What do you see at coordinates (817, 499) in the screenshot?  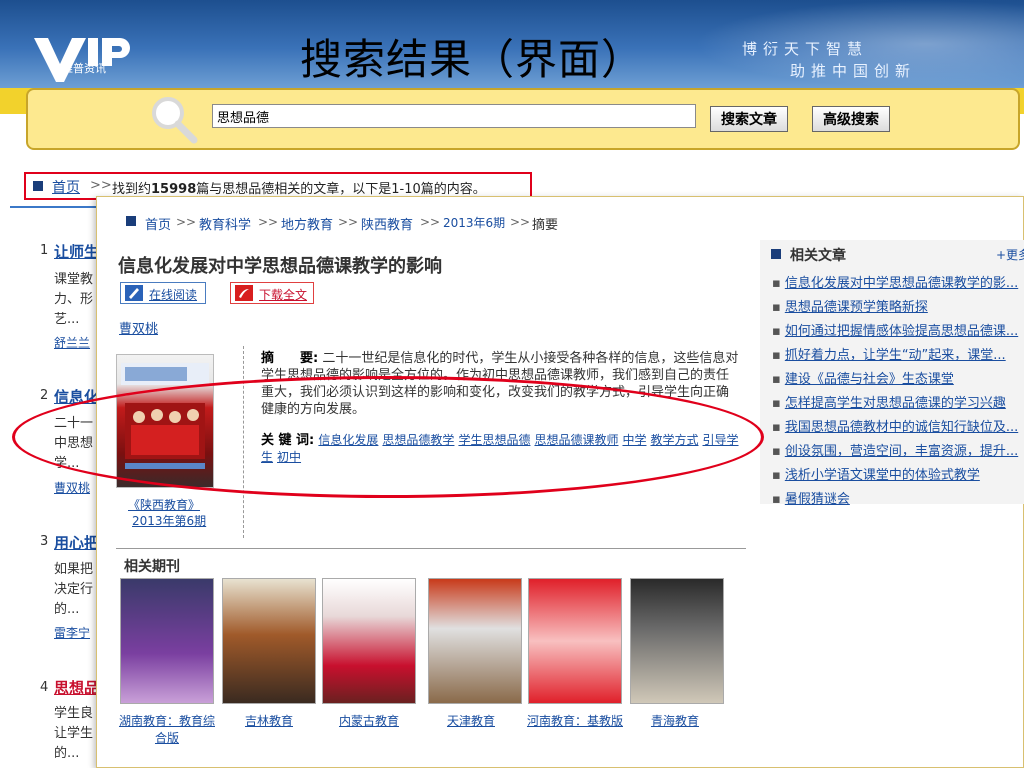 I see `related-article-link: 暑假猜谜会` at bounding box center [817, 499].